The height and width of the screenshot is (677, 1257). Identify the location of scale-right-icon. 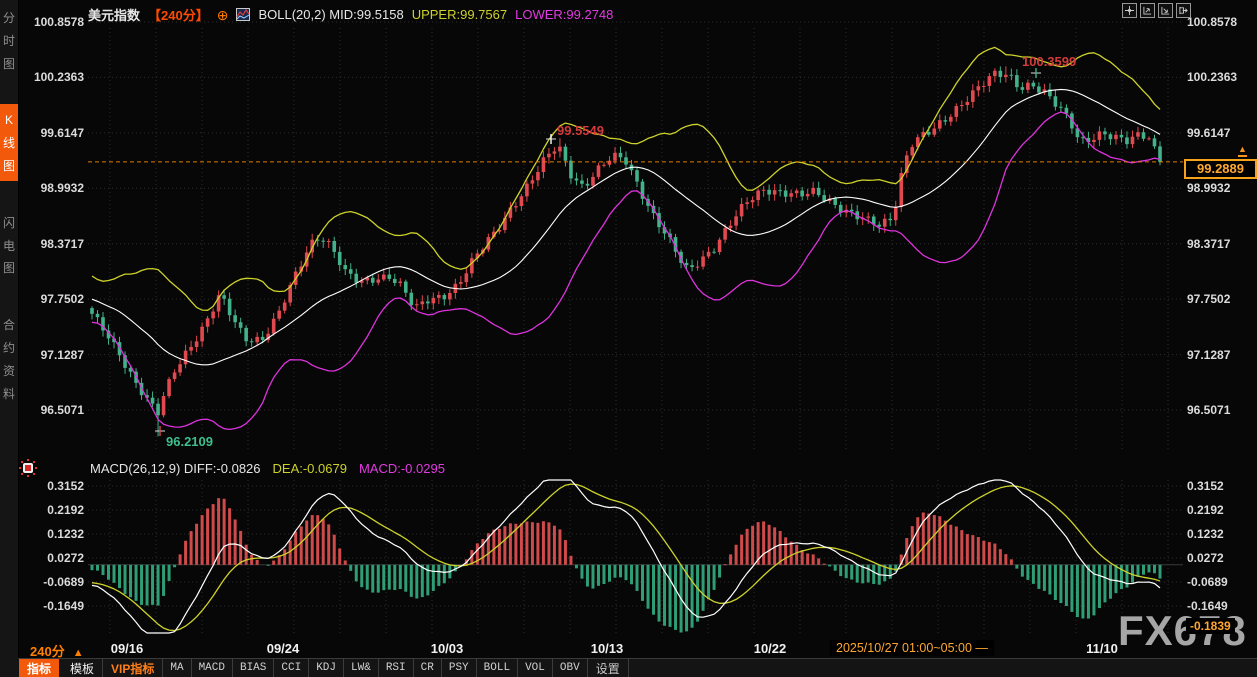
(1165, 10).